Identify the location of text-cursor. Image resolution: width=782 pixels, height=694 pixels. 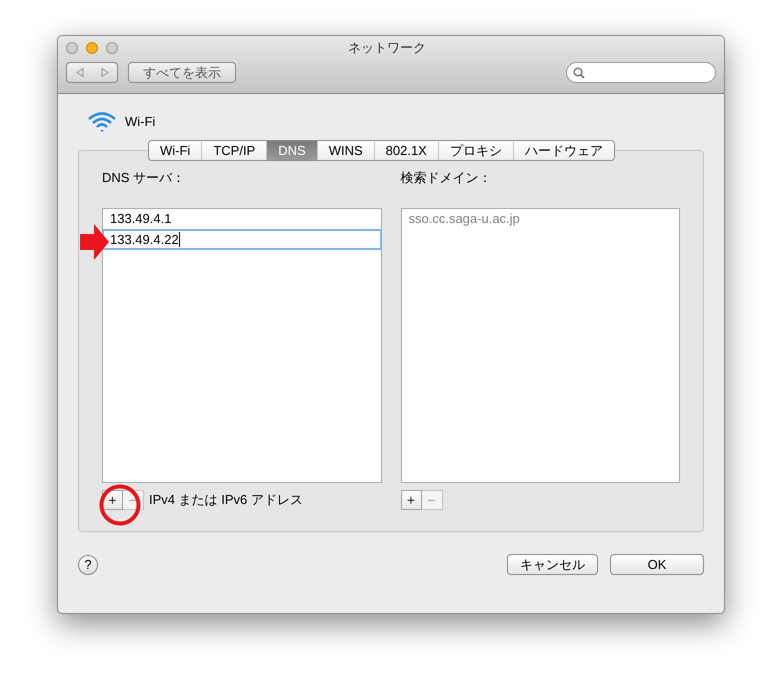
(179, 239).